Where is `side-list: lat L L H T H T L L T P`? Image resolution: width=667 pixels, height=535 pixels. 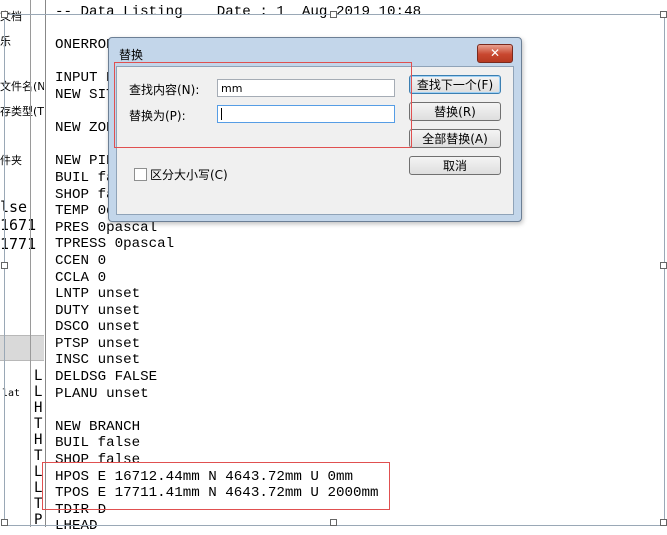 side-list: lat L L H T H T L L T P is located at coordinates (22, 444).